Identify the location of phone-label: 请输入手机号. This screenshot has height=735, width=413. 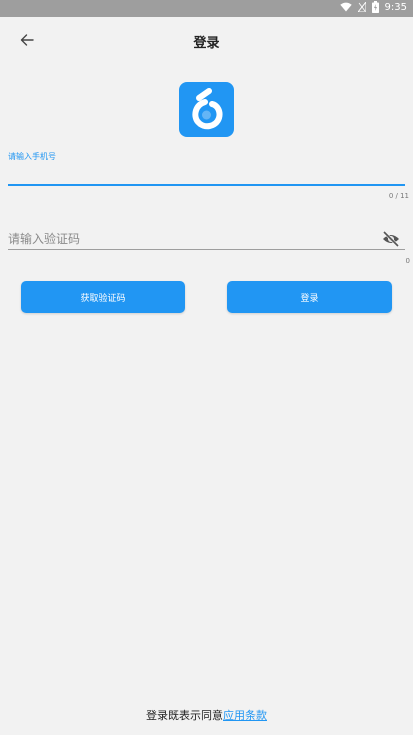
(32, 156).